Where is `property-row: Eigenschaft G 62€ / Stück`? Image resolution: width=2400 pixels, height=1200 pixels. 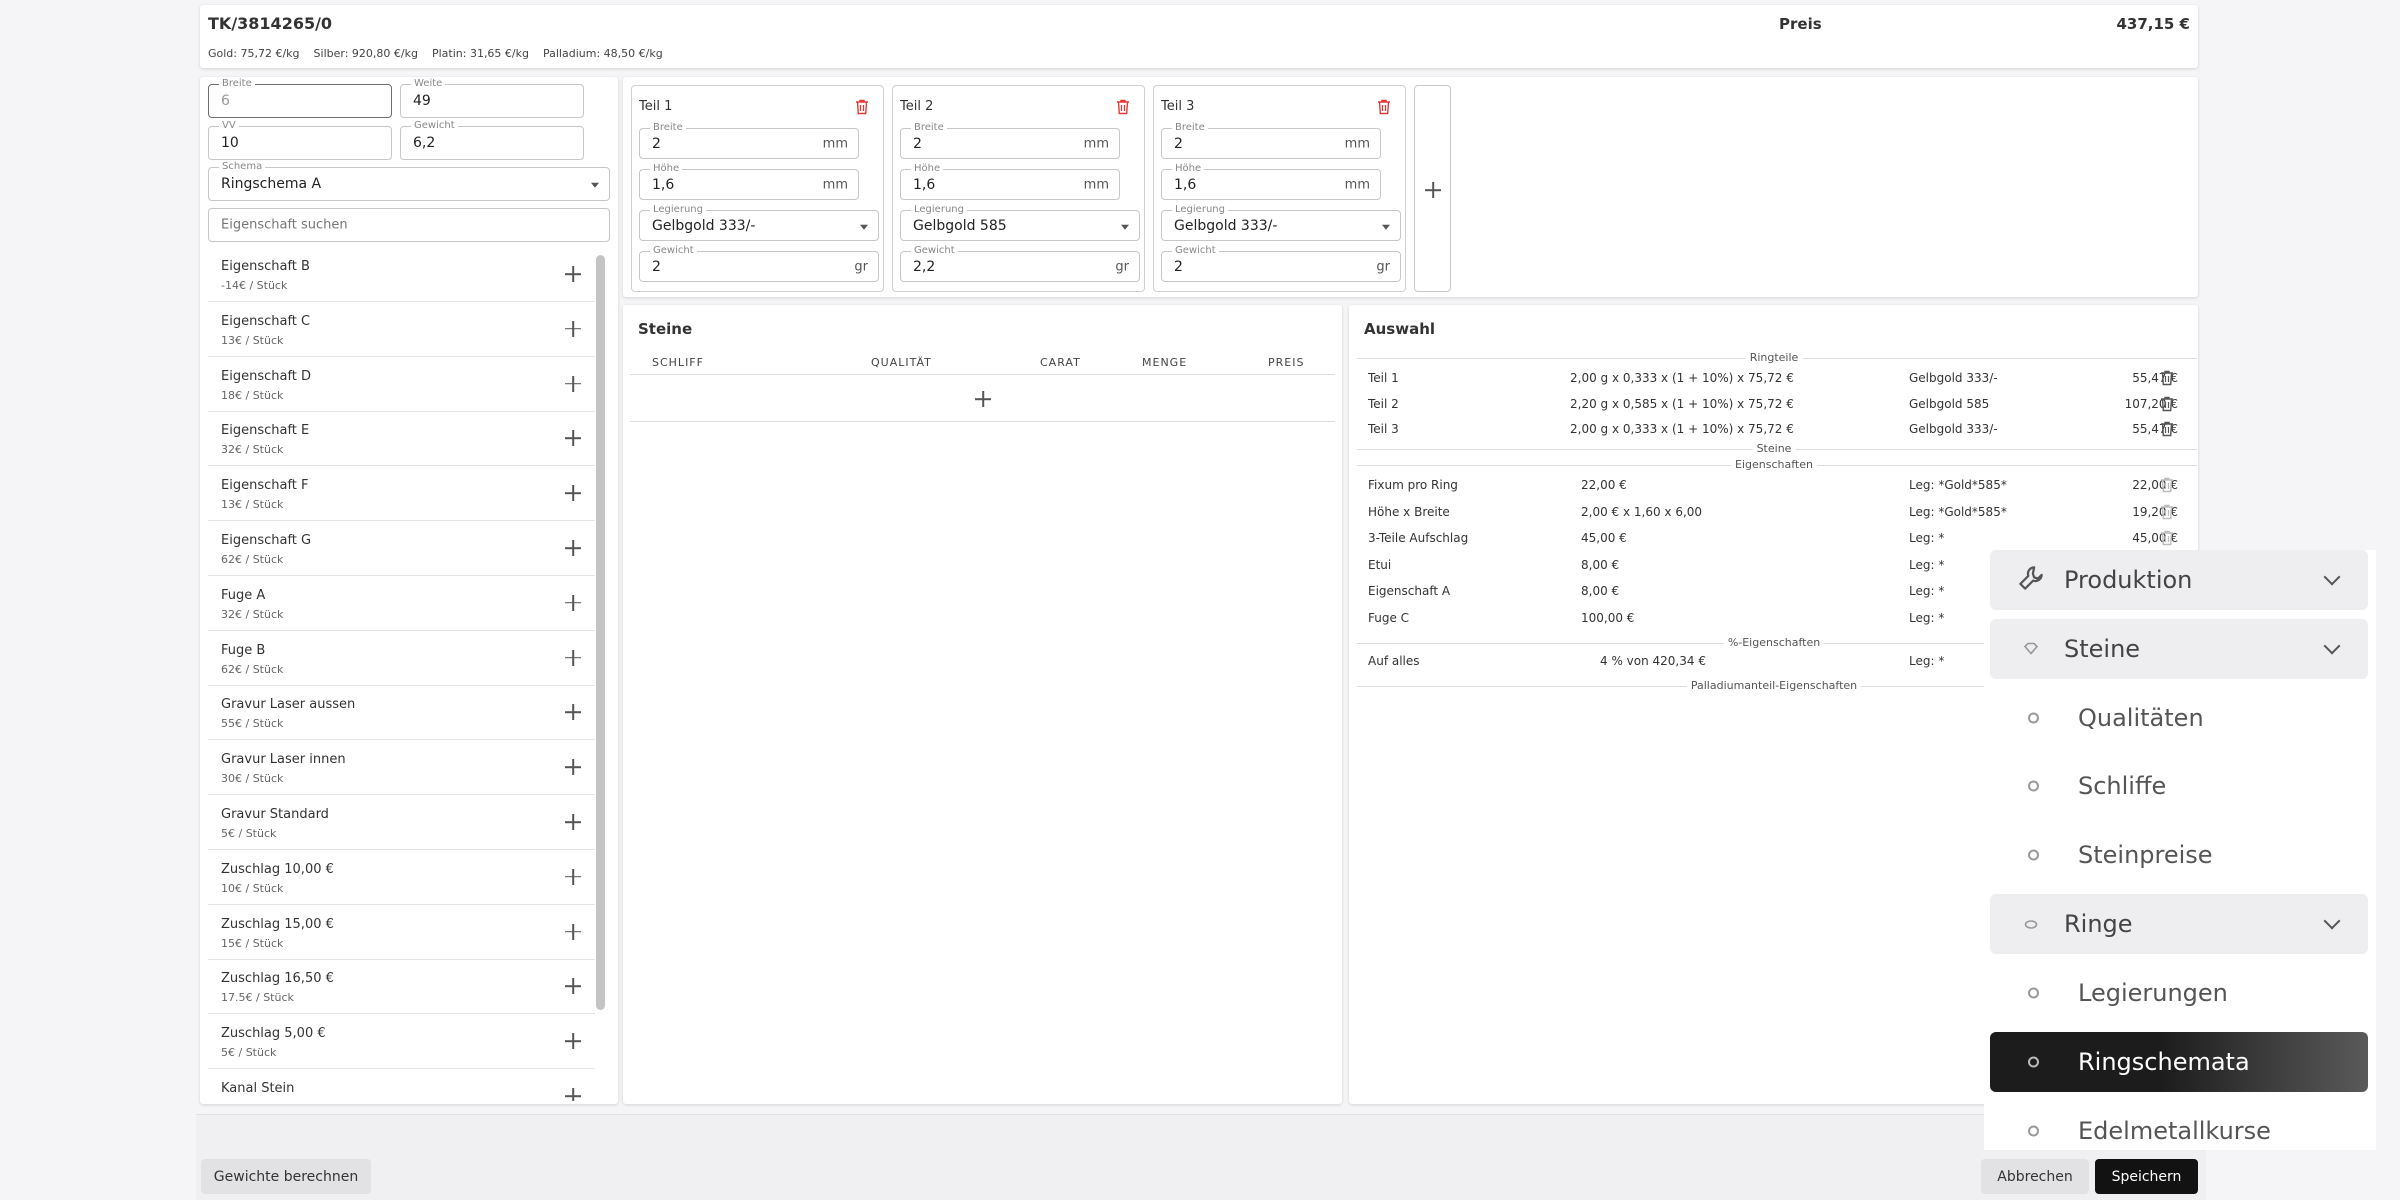
property-row: Eigenschaft G 62€ / Stück is located at coordinates (401, 549).